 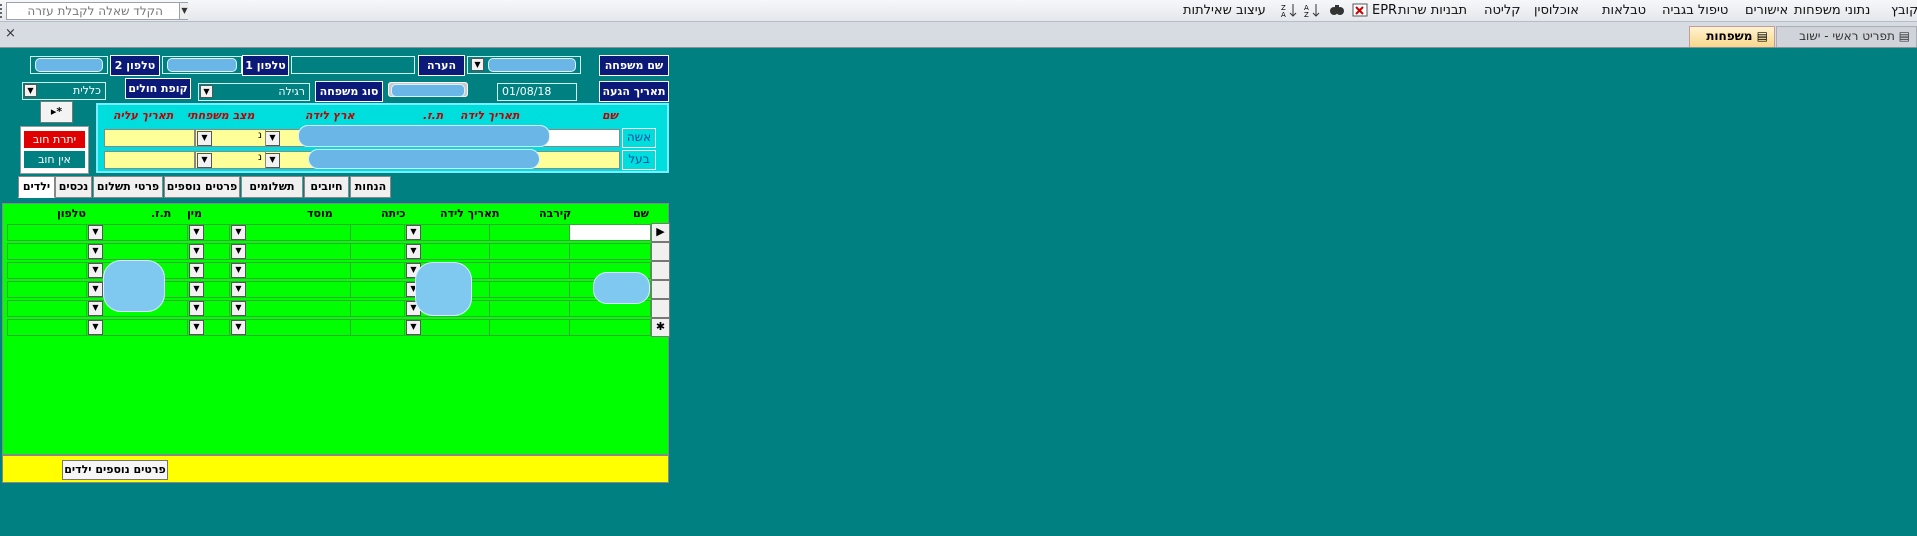 What do you see at coordinates (1432, 10) in the screenshot?
I see `menu-service-templates: תבניות שרות` at bounding box center [1432, 10].